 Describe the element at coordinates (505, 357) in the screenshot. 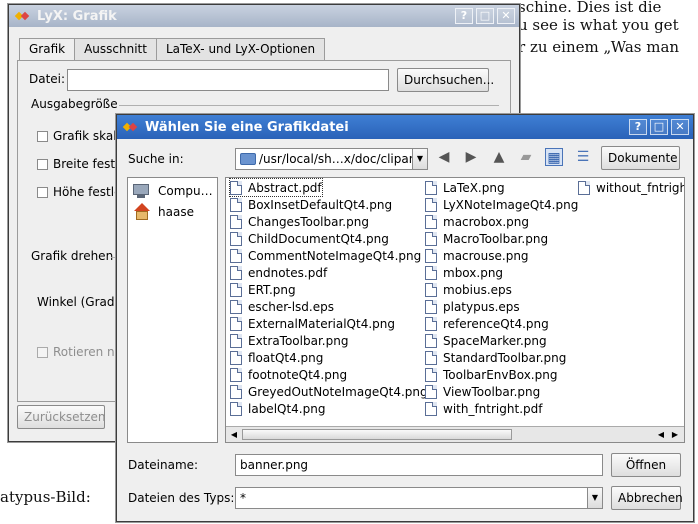

I see `file-name: StandardToolbar.png` at that location.